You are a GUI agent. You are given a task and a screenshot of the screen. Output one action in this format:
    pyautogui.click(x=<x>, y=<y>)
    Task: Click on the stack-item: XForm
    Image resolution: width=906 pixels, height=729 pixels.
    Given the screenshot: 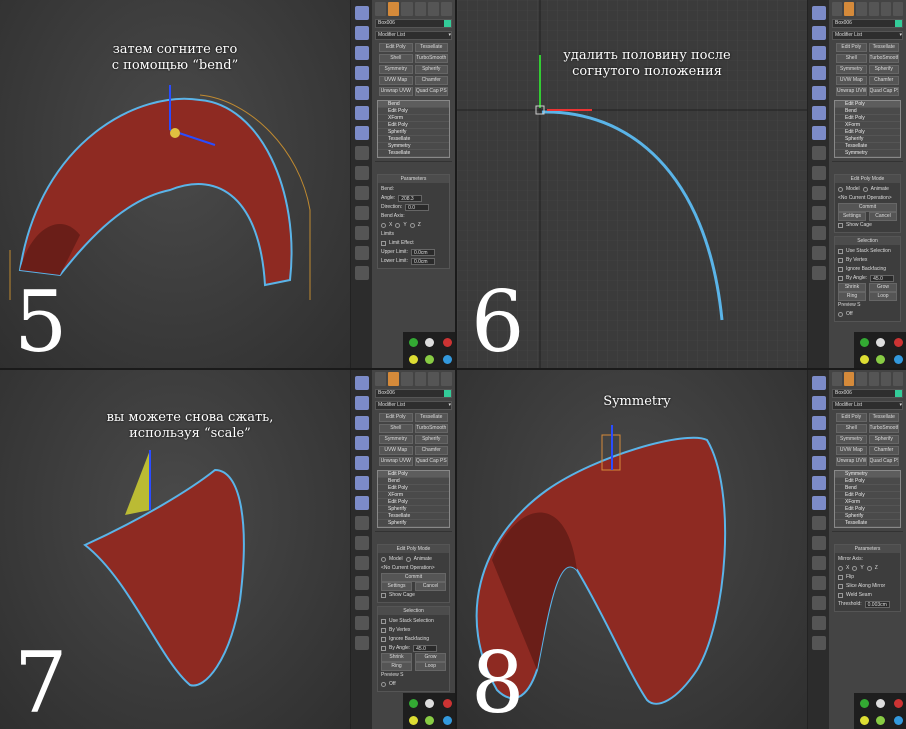 What is the action you would take?
    pyautogui.click(x=867, y=502)
    